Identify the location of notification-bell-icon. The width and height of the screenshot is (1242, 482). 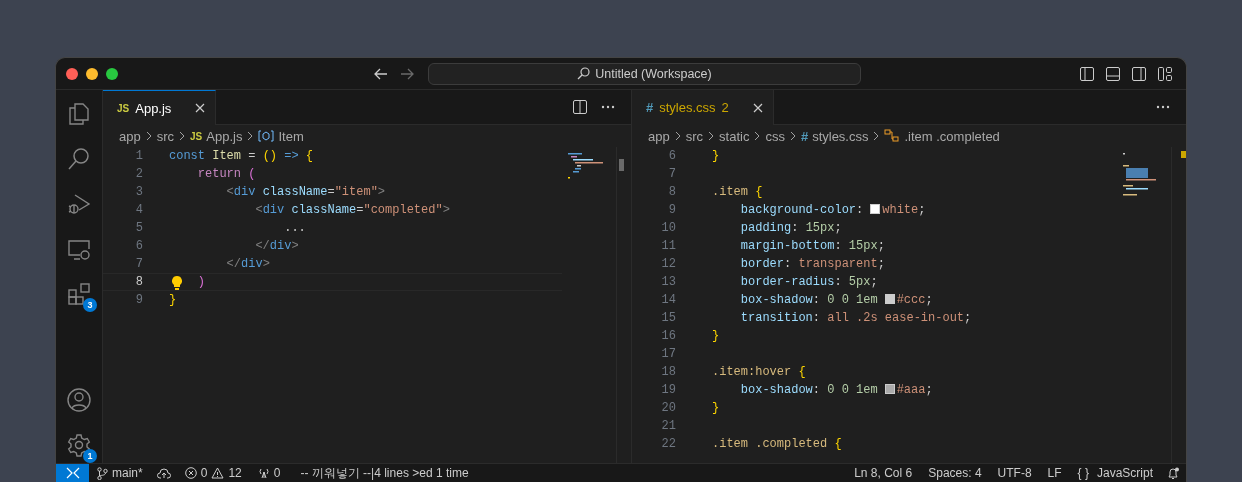
(1173, 473).